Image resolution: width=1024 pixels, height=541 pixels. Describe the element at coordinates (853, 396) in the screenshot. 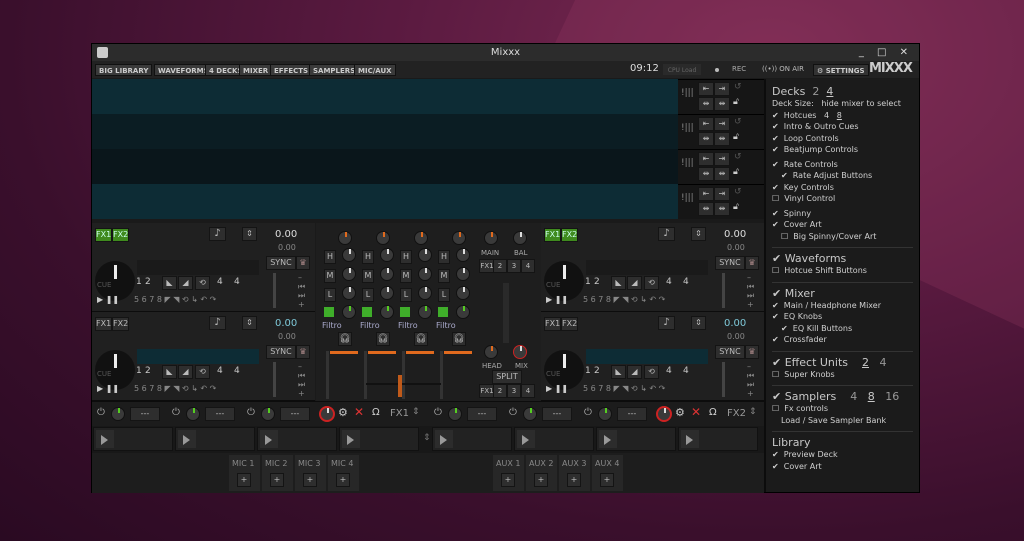

I see `samplers-option-4: 4` at that location.